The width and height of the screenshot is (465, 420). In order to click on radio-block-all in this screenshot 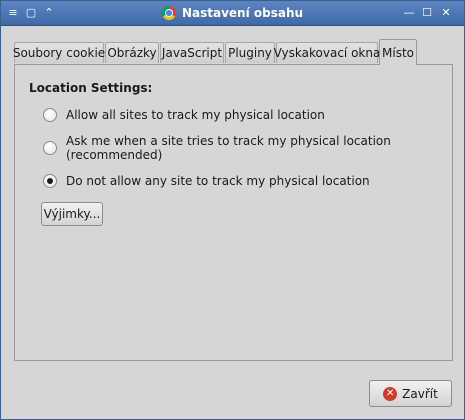, I will do `click(50, 181)`.